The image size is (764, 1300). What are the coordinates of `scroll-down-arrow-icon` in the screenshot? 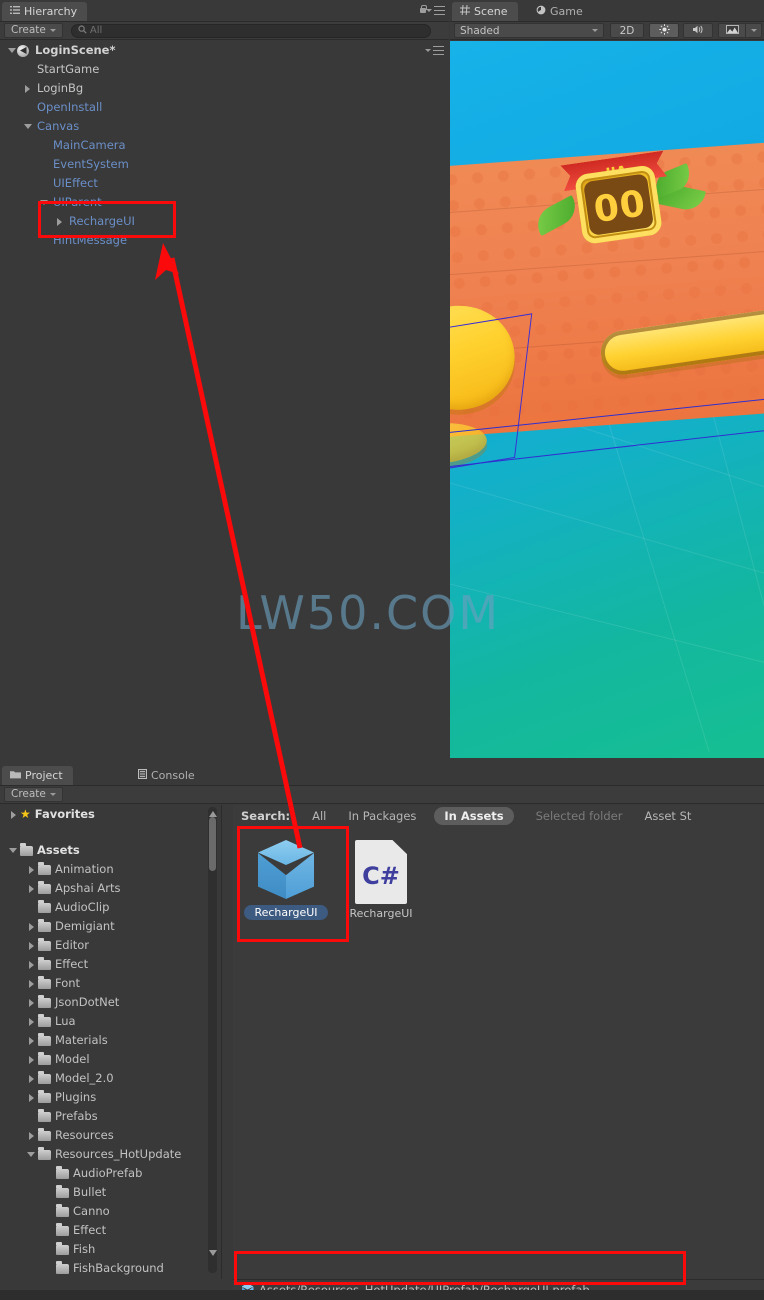 It's located at (212, 1252).